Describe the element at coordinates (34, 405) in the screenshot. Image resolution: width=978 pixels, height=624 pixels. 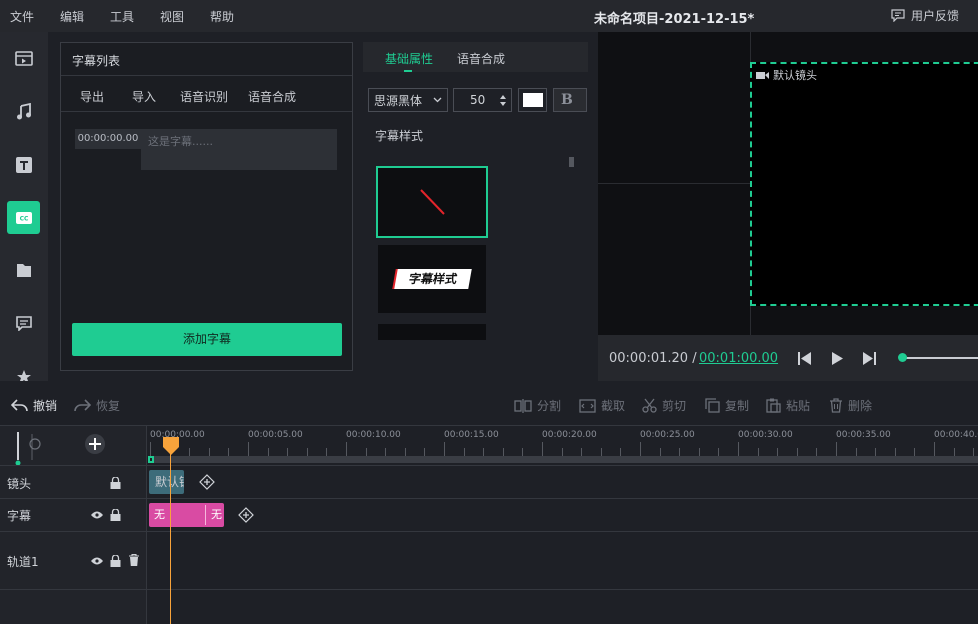
I see `undo-button: 撤销` at that location.